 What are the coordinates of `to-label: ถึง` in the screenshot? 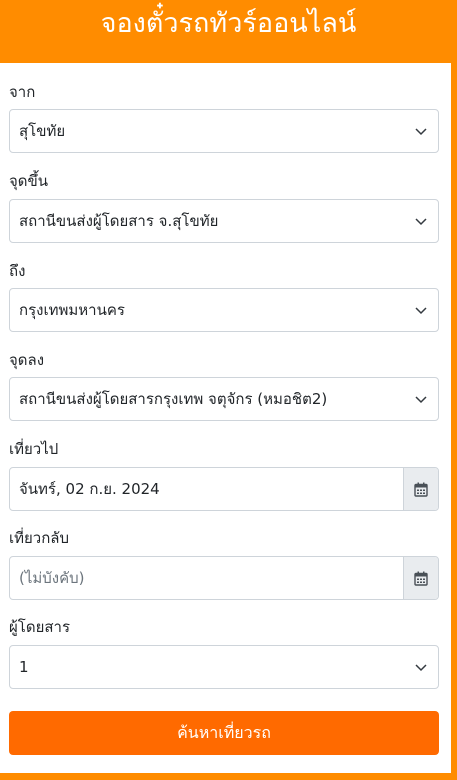 It's located at (17, 271).